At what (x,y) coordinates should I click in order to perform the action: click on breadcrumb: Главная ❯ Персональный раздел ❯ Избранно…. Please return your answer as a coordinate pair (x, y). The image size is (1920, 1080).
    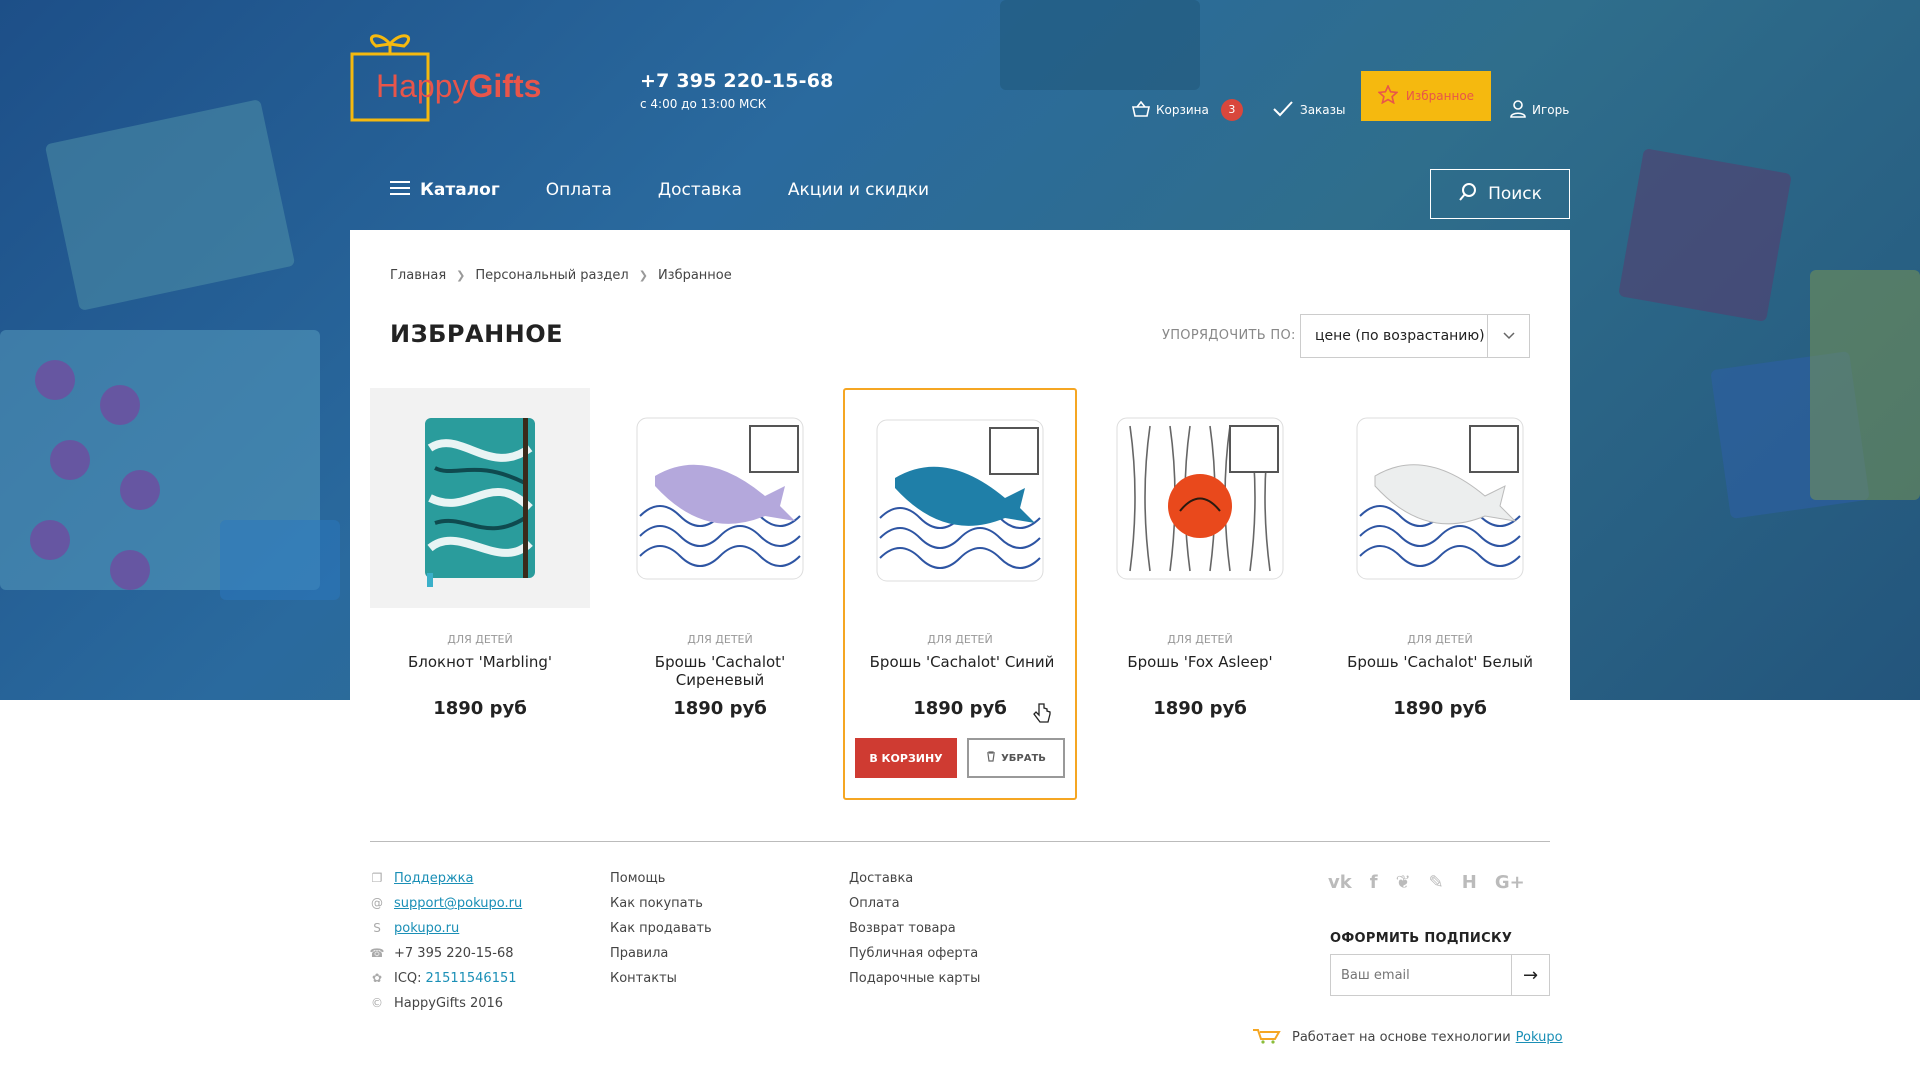
    Looking at the image, I should click on (561, 275).